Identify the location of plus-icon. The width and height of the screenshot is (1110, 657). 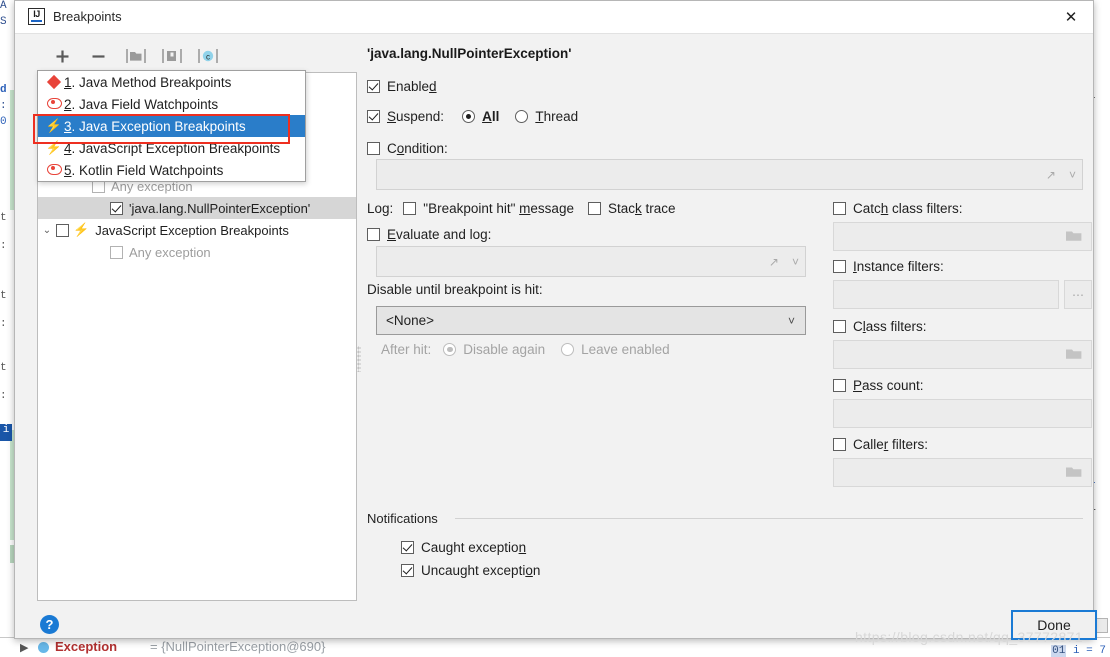
(62, 56).